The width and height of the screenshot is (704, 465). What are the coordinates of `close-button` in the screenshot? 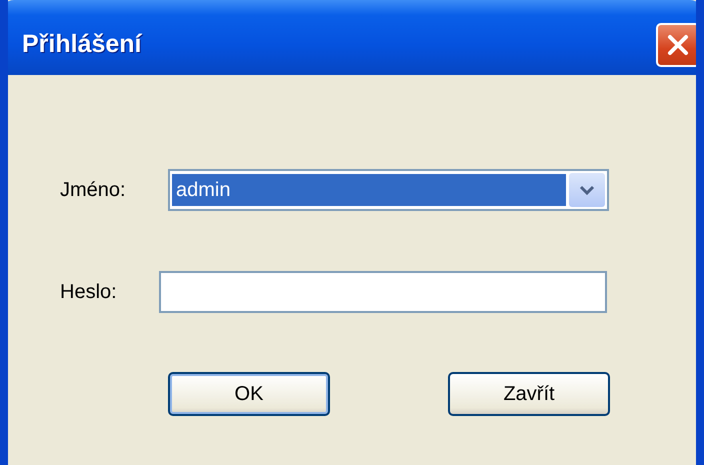 It's located at (676, 44).